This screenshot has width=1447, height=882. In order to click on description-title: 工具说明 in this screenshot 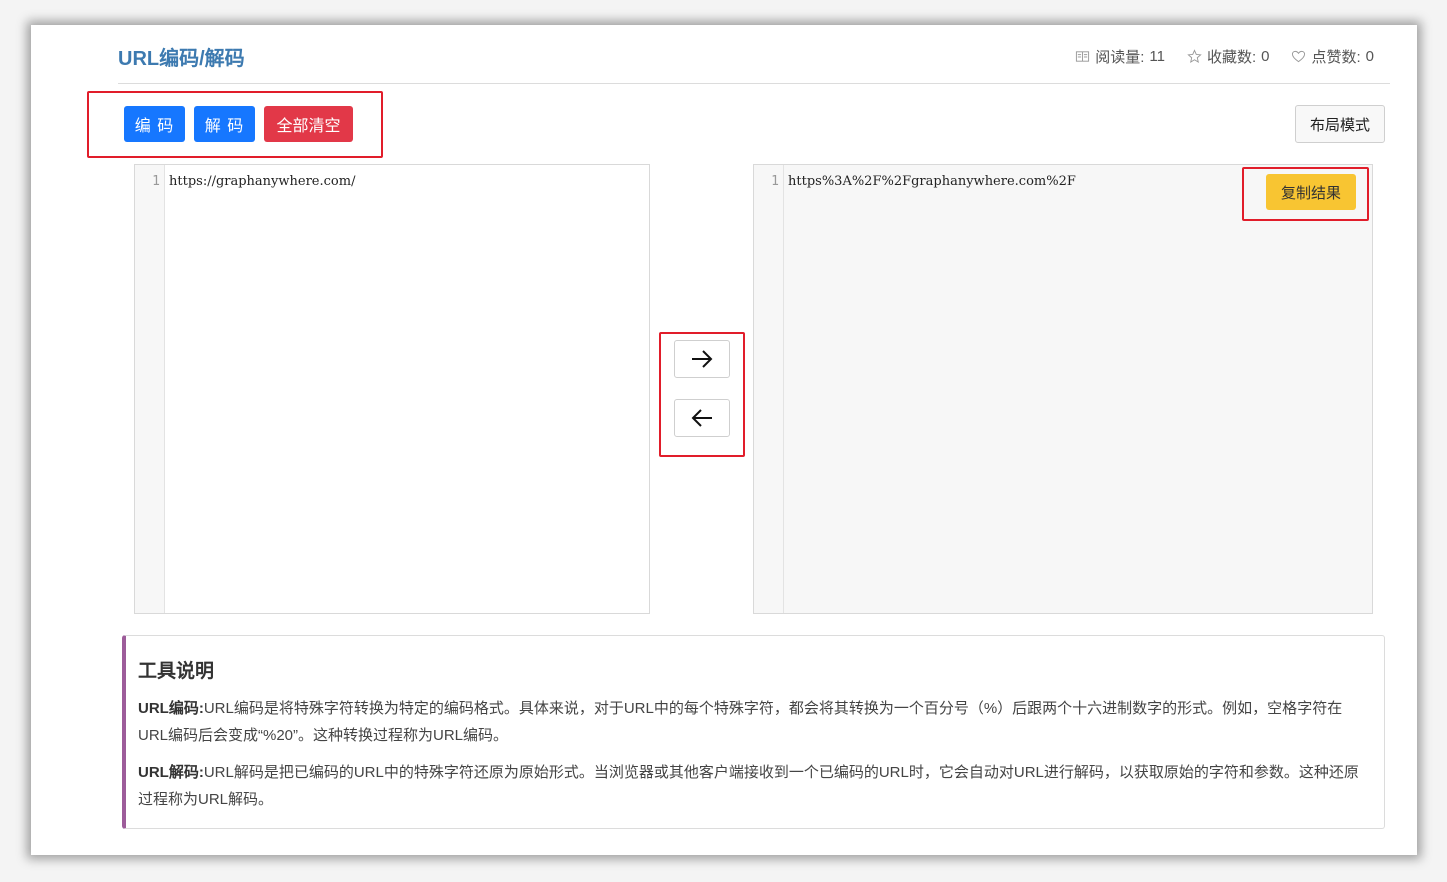, I will do `click(176, 671)`.